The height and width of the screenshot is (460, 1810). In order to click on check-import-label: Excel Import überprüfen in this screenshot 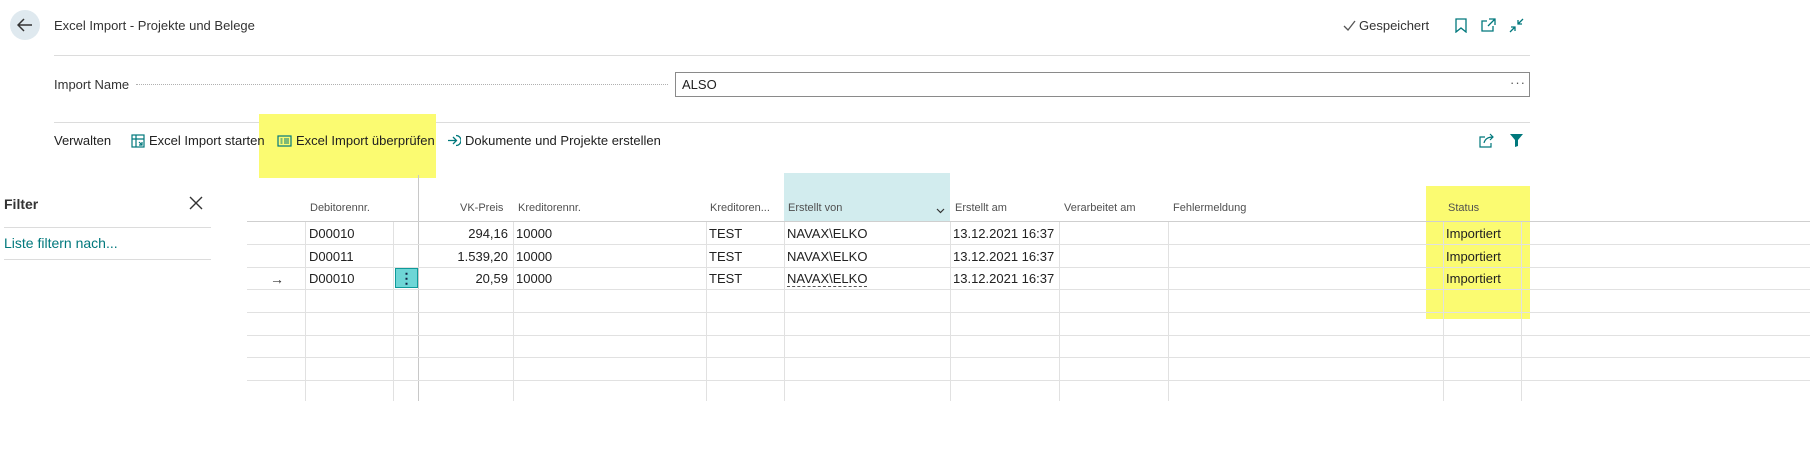, I will do `click(365, 140)`.